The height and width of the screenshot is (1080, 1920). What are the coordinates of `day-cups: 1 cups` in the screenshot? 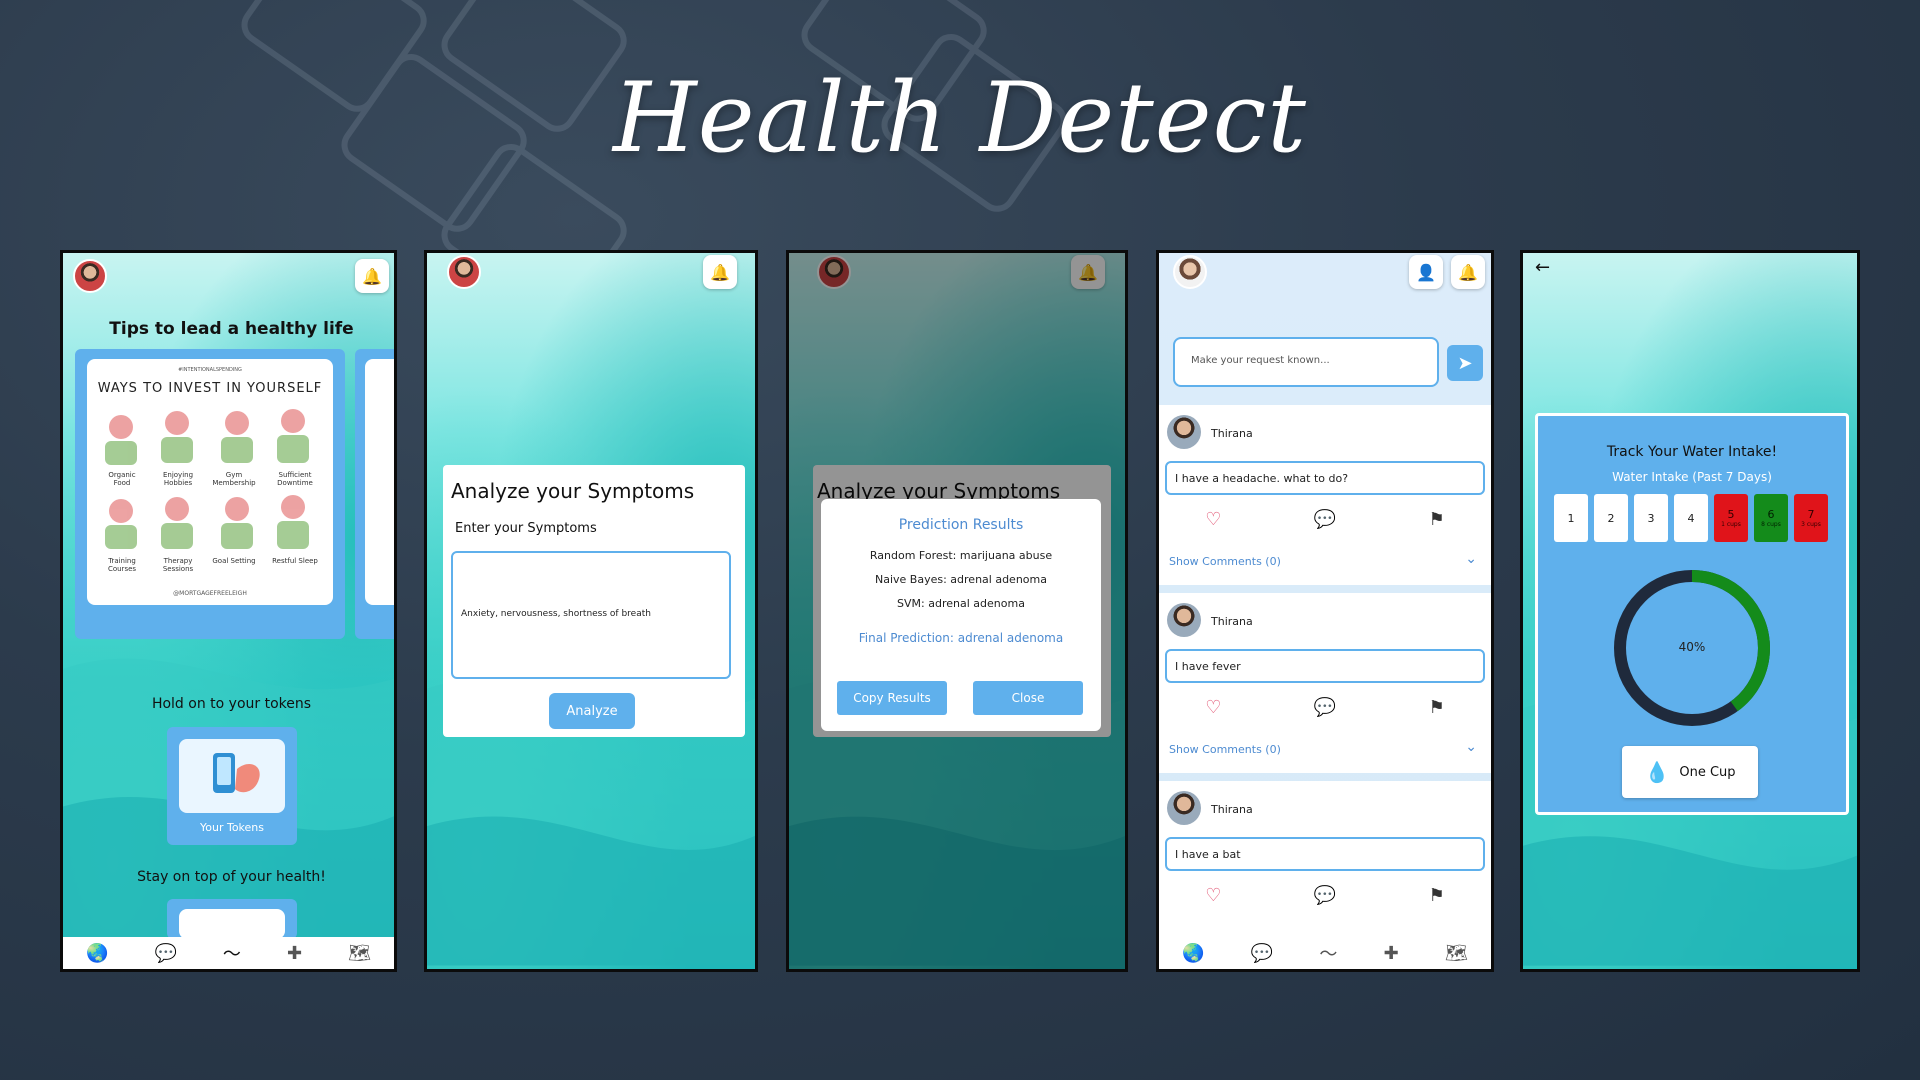 It's located at (1731, 524).